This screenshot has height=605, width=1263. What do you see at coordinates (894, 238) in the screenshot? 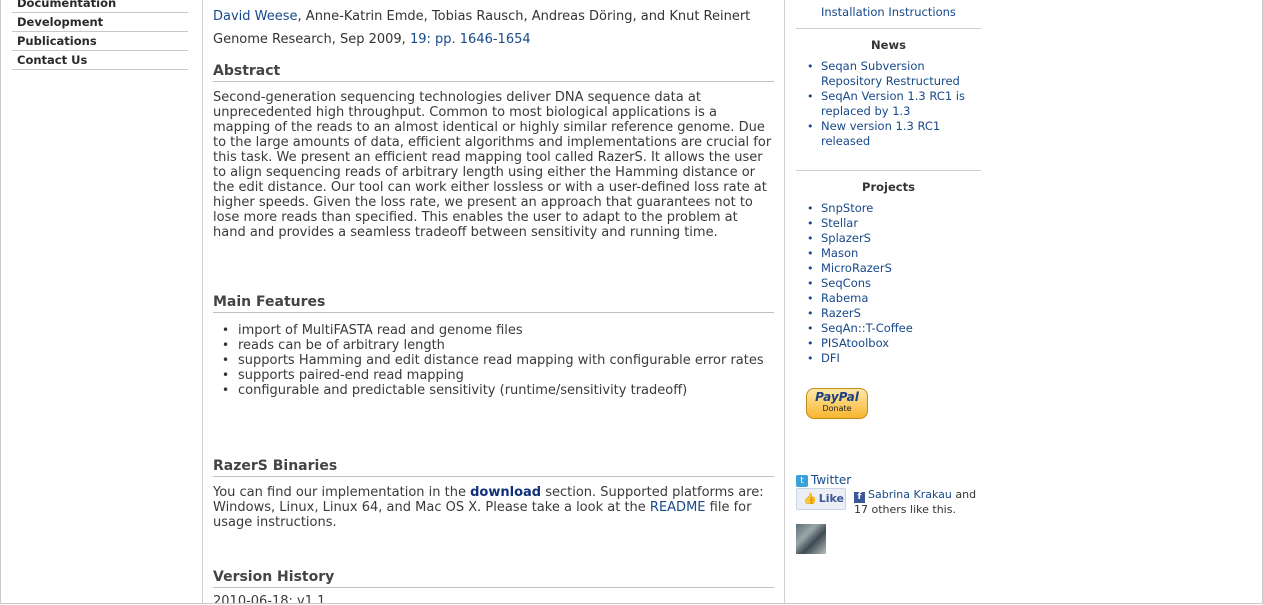
I see `project-link-splazers: SplazerS` at bounding box center [894, 238].